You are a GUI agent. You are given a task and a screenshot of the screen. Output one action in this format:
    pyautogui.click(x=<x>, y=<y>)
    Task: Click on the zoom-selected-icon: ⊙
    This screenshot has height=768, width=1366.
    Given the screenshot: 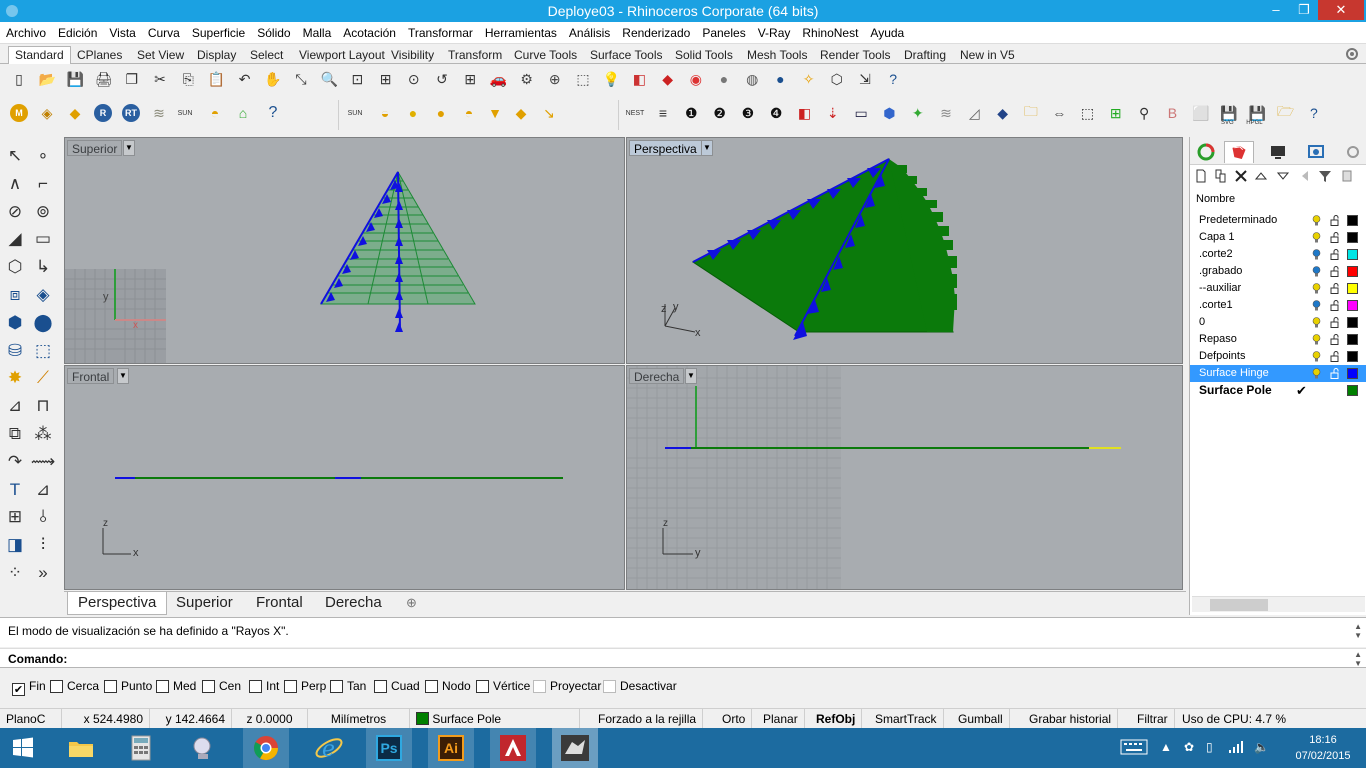 What is the action you would take?
    pyautogui.click(x=414, y=79)
    